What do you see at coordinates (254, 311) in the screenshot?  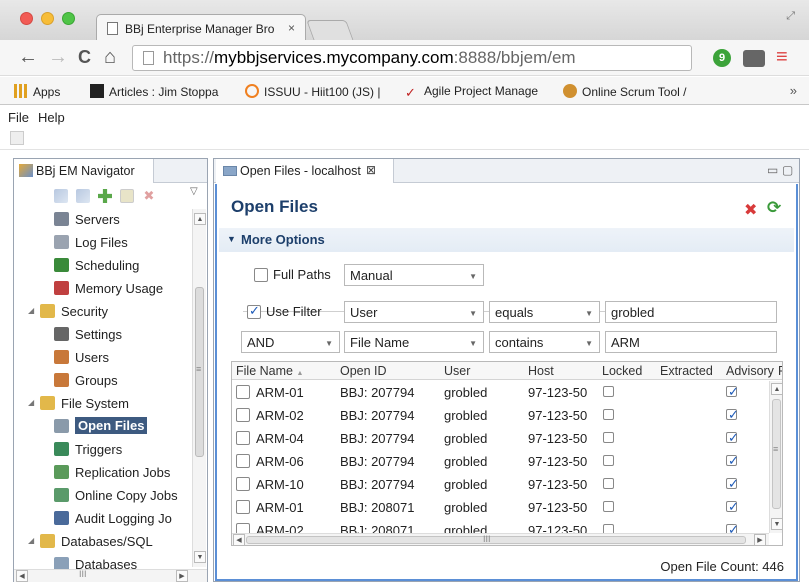 I see `use-filter-checkbox` at bounding box center [254, 311].